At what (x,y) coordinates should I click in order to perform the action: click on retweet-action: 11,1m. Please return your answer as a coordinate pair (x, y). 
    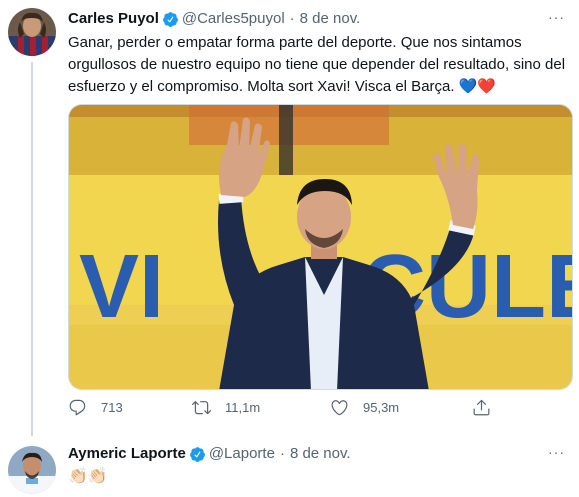
    Looking at the image, I should click on (226, 407).